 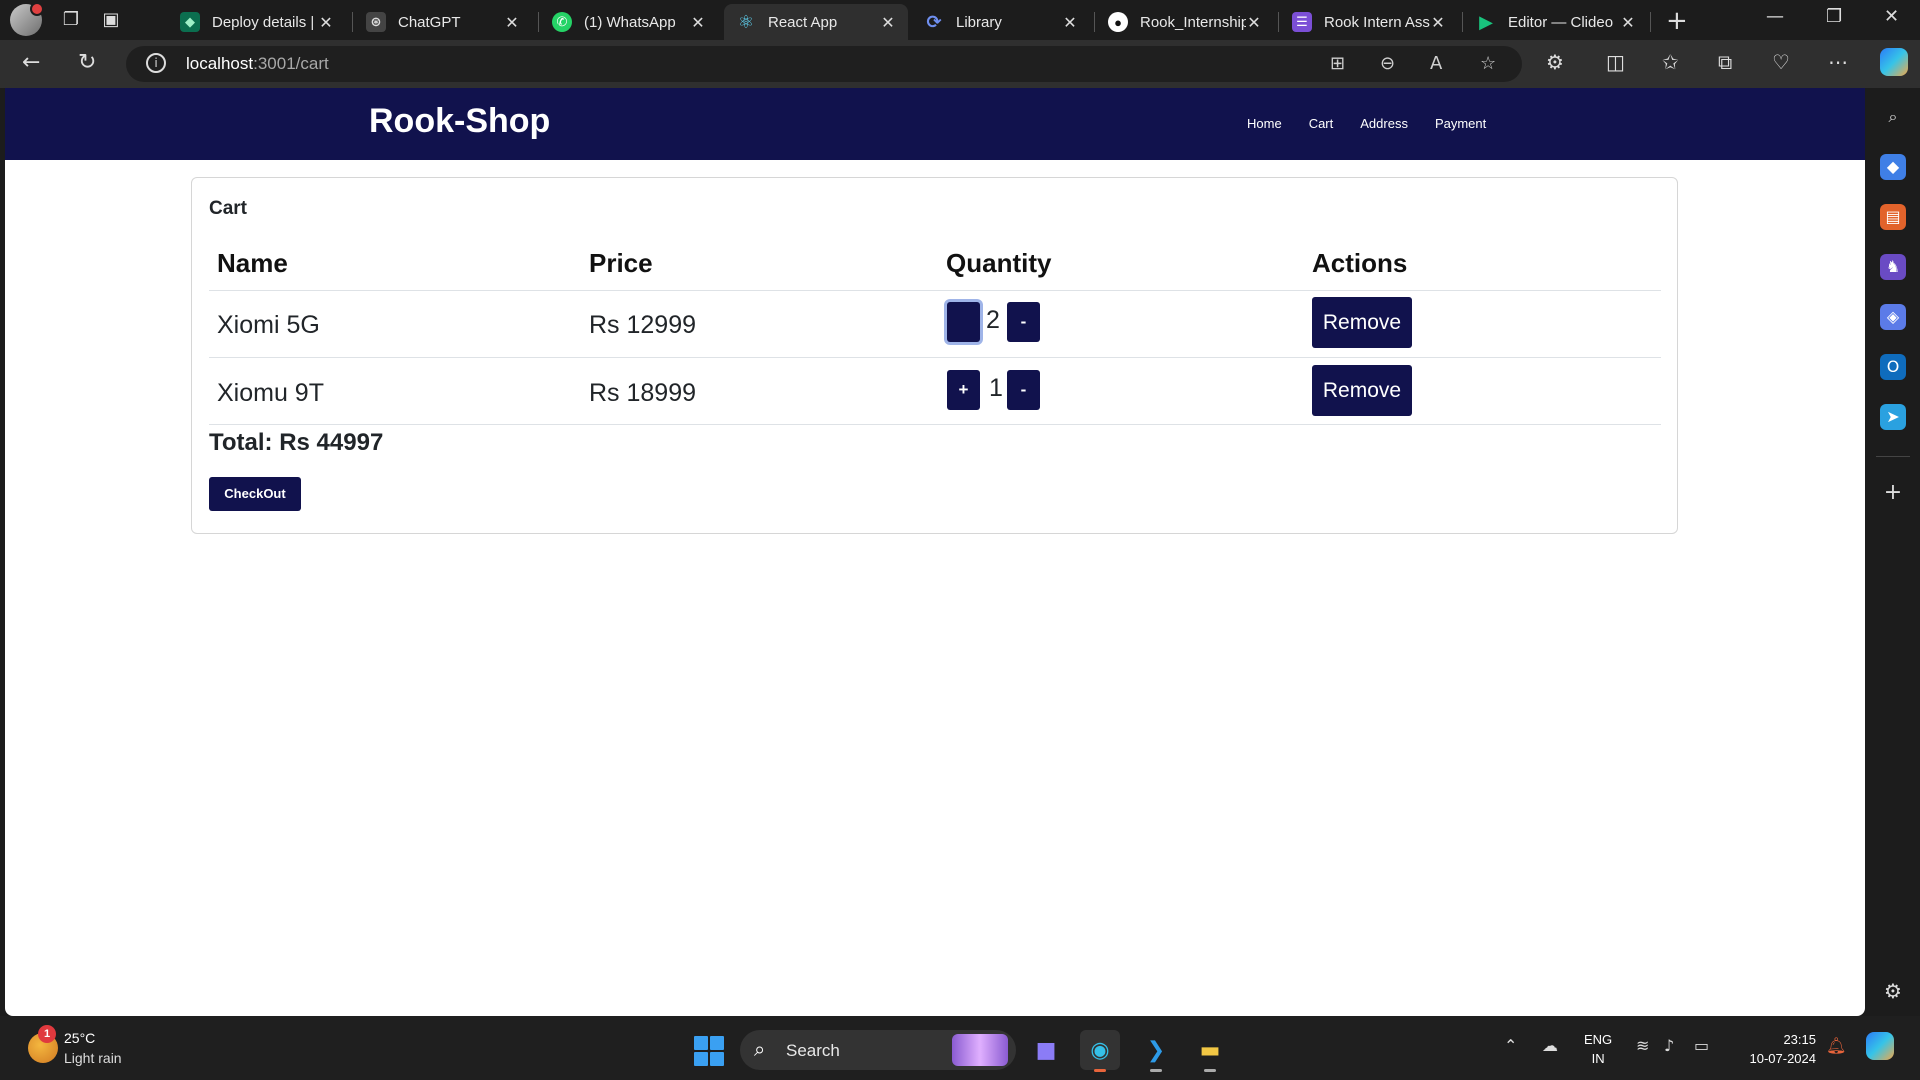 What do you see at coordinates (1556, 22) in the screenshot?
I see `tab-clideo: ▶ Editor — Clideo ✕` at bounding box center [1556, 22].